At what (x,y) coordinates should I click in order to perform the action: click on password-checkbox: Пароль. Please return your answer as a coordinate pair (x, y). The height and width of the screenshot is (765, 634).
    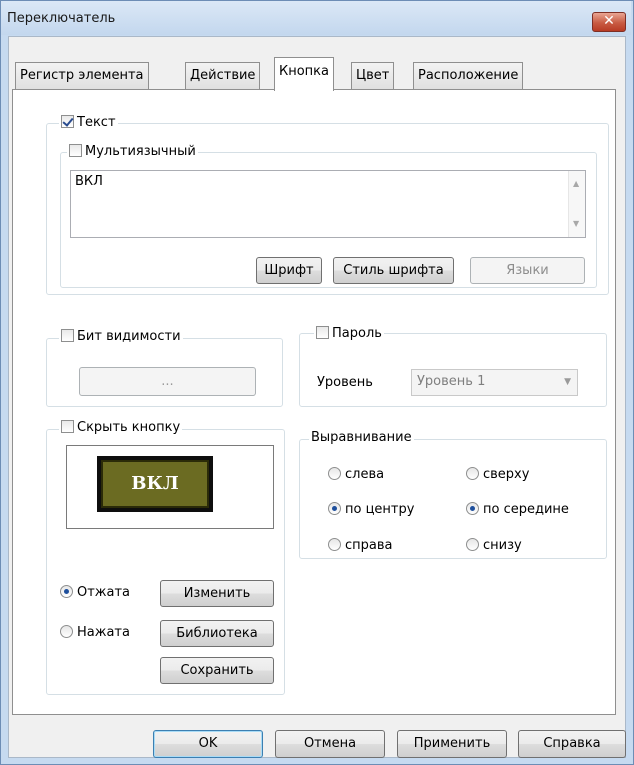
    Looking at the image, I should click on (349, 334).